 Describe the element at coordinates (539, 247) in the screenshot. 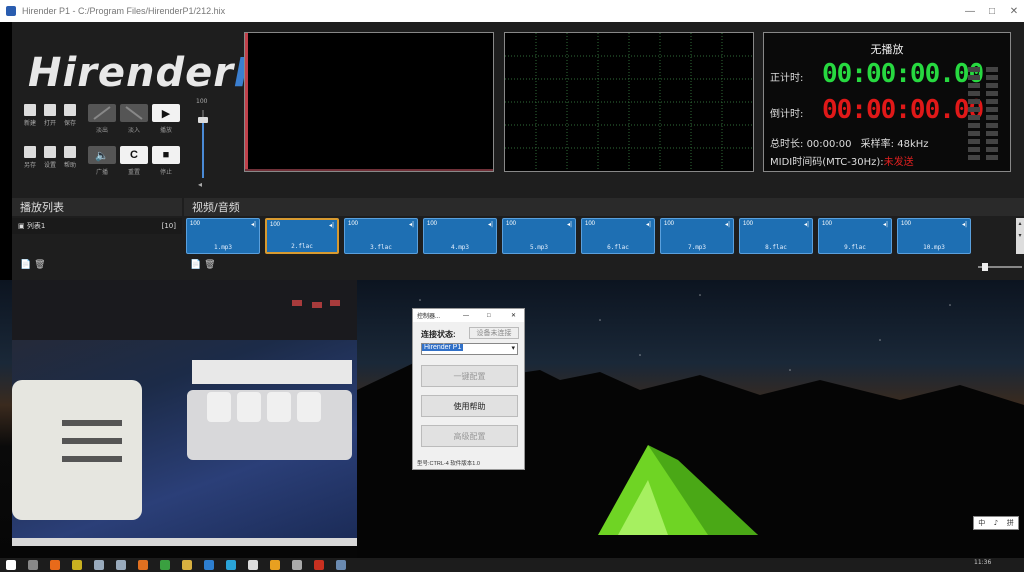

I see `clip-name: 5.mp3` at that location.